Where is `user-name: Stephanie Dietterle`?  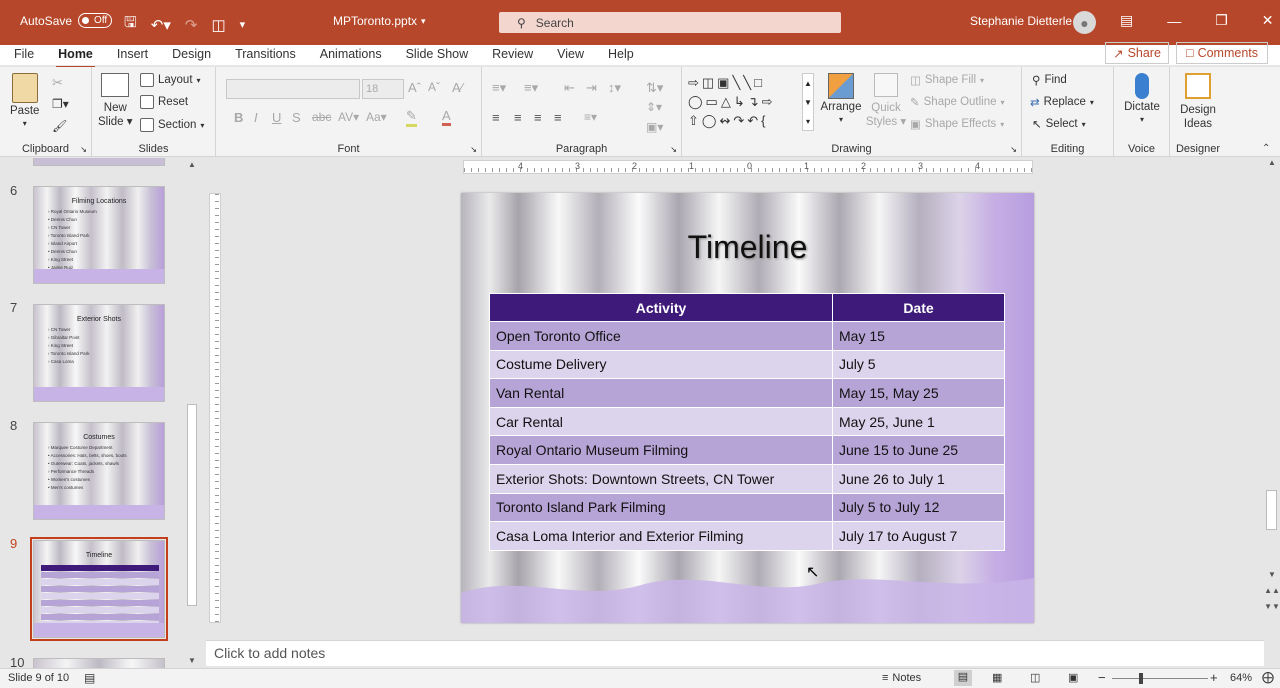 user-name: Stephanie Dietterle is located at coordinates (1021, 21).